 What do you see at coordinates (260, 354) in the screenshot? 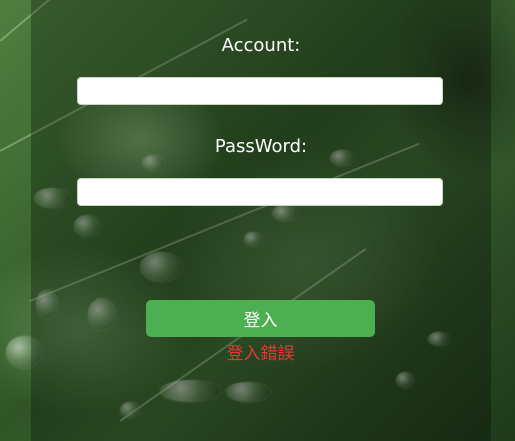
I see `error-message: 登入錯誤` at bounding box center [260, 354].